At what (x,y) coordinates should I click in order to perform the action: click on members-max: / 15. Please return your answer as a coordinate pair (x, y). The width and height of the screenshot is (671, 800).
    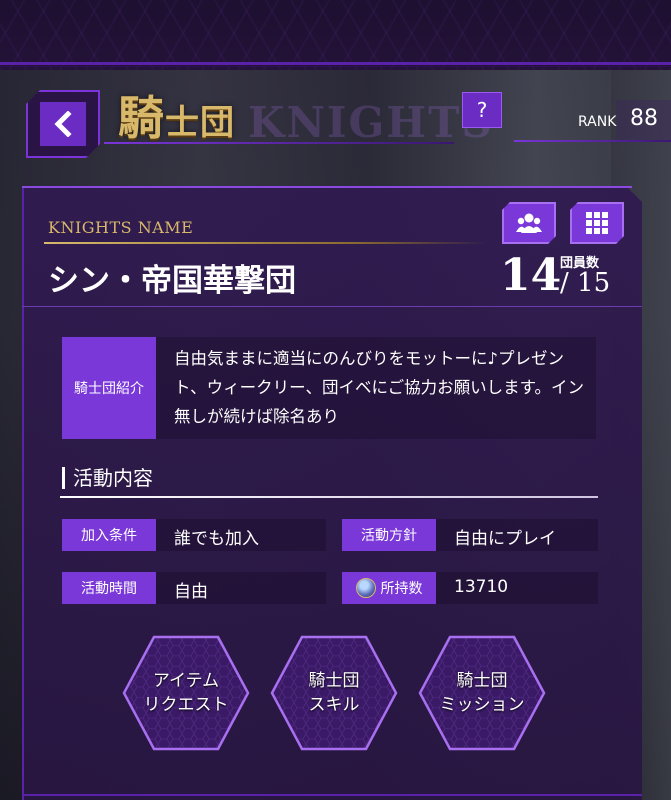
    Looking at the image, I should click on (585, 283).